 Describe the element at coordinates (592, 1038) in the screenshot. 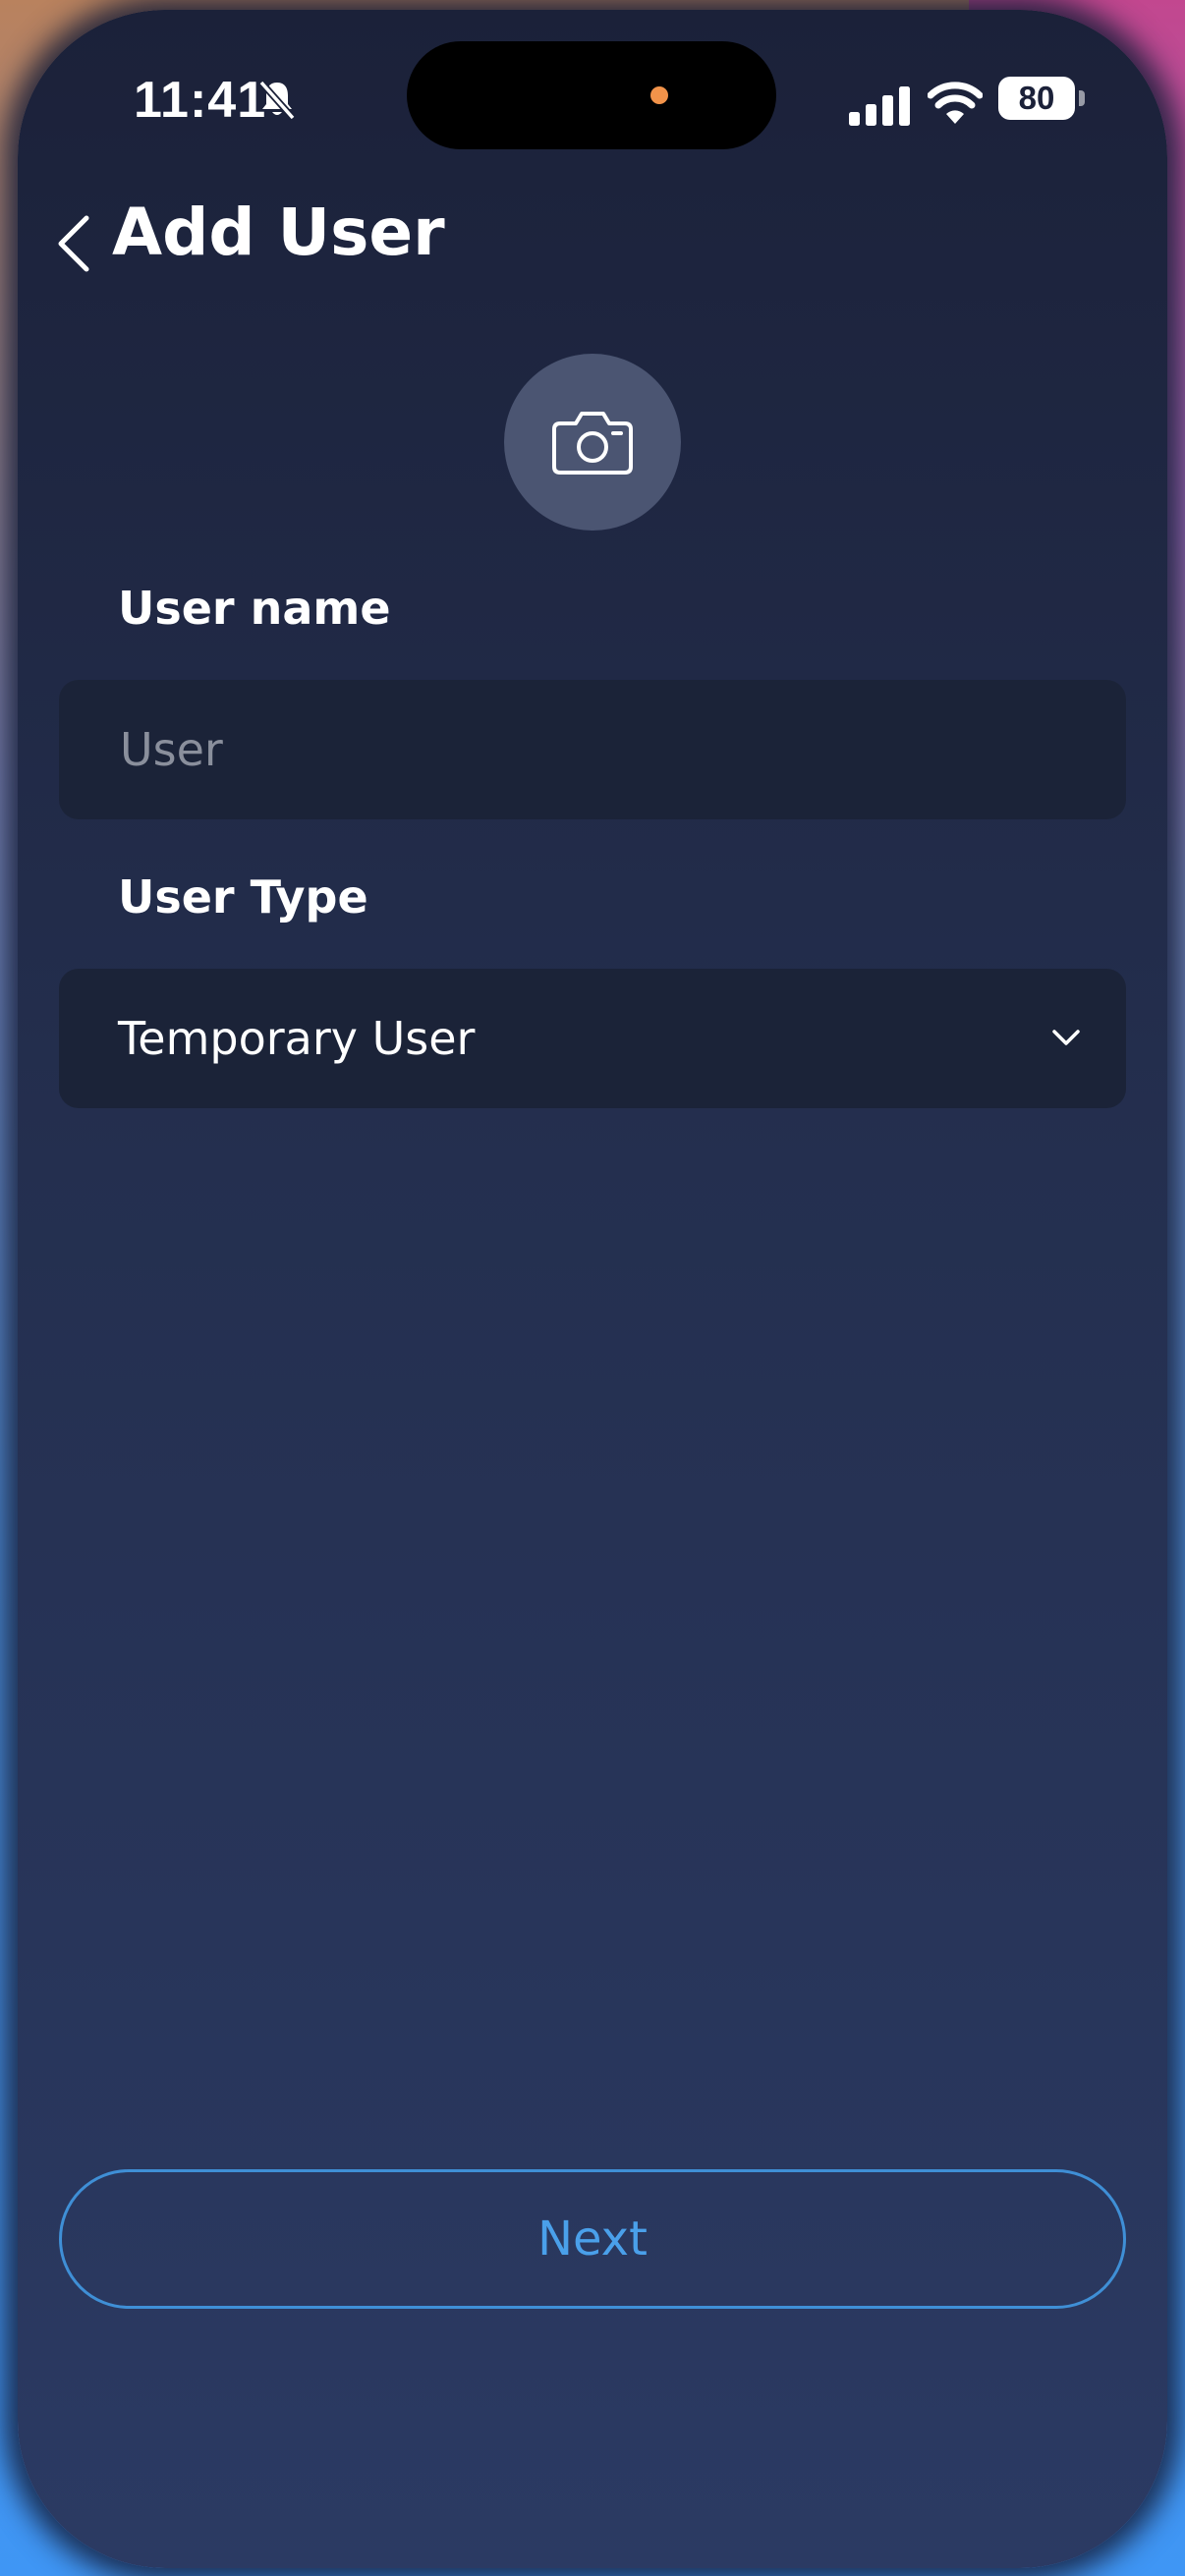

I see `user-type-select: Temporary User` at that location.